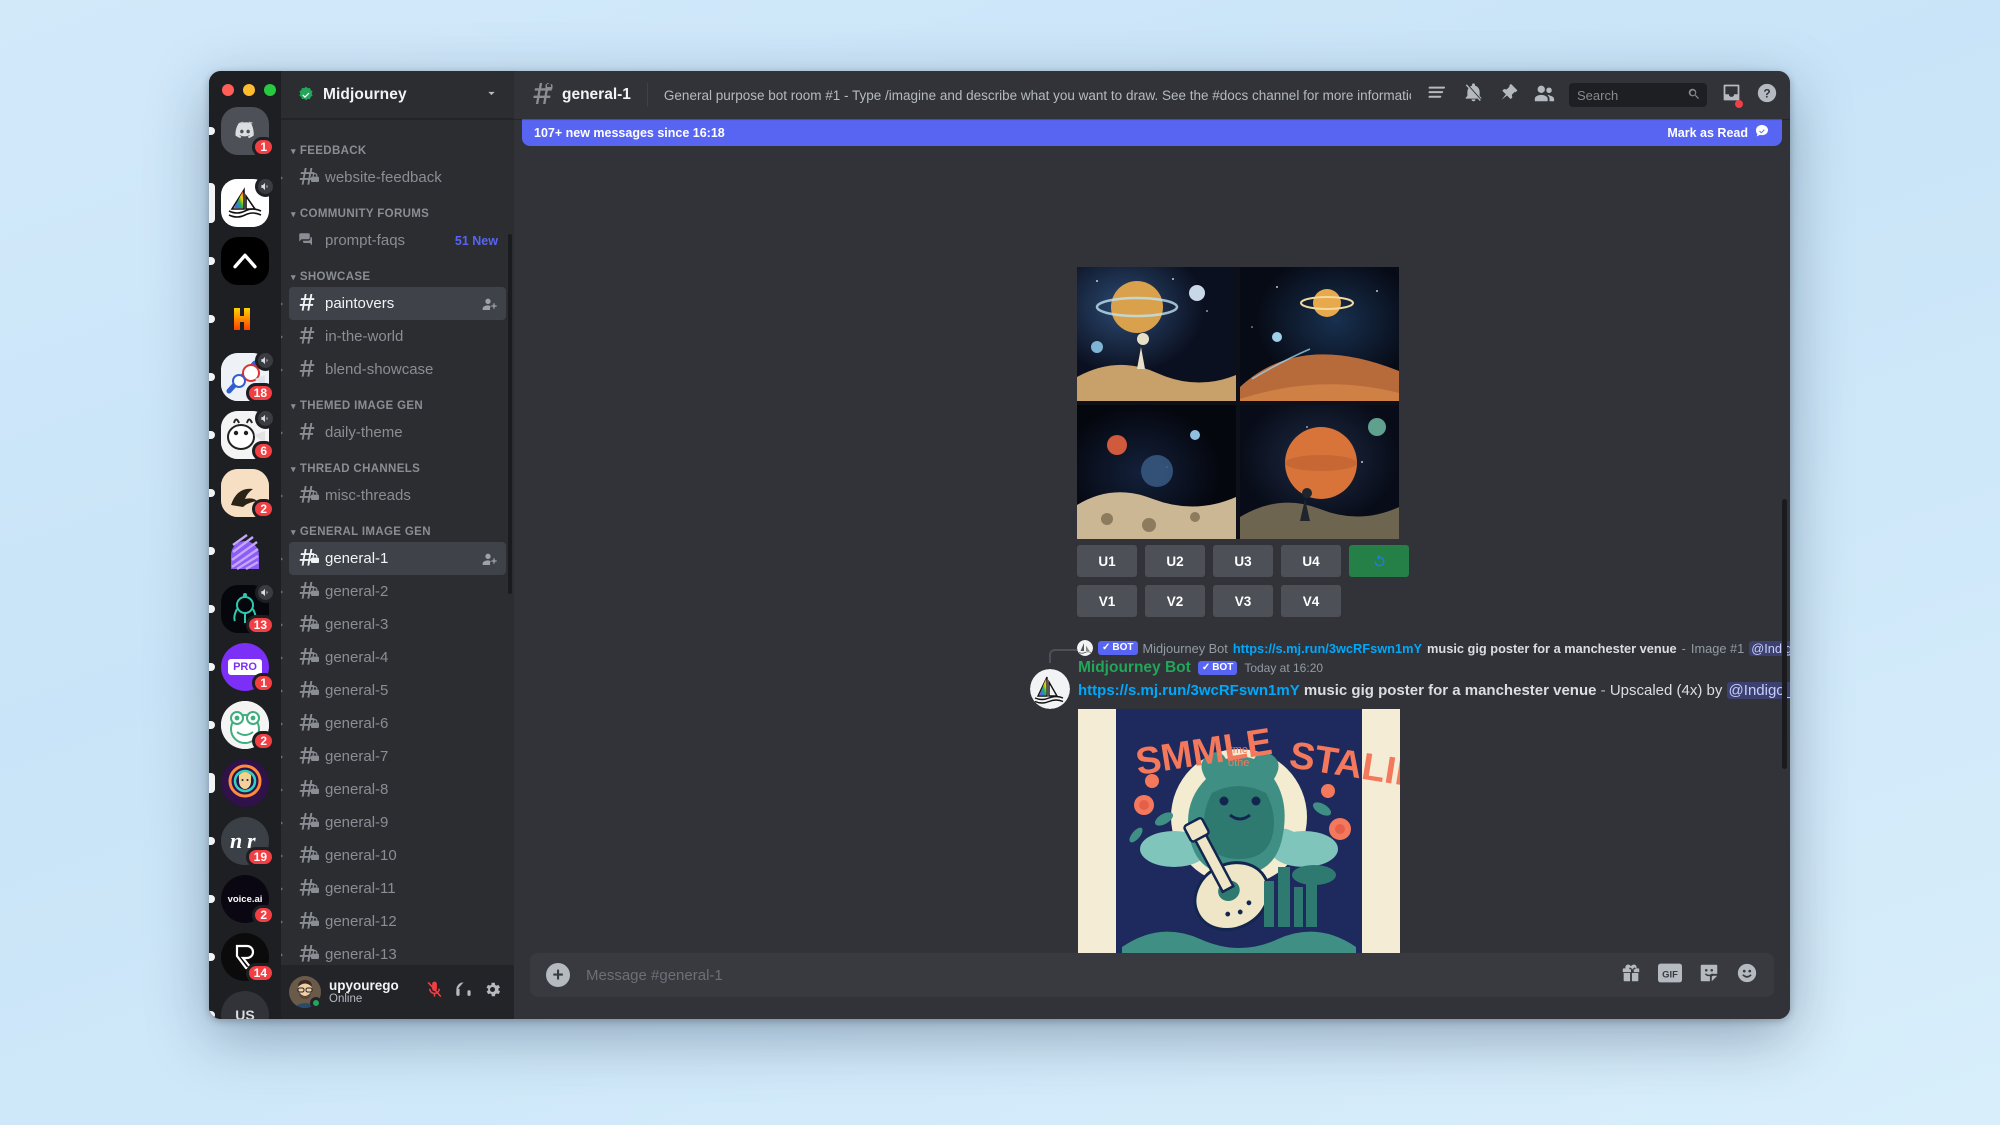  Describe the element at coordinates (1050, 689) in the screenshot. I see `message-avatar` at that location.